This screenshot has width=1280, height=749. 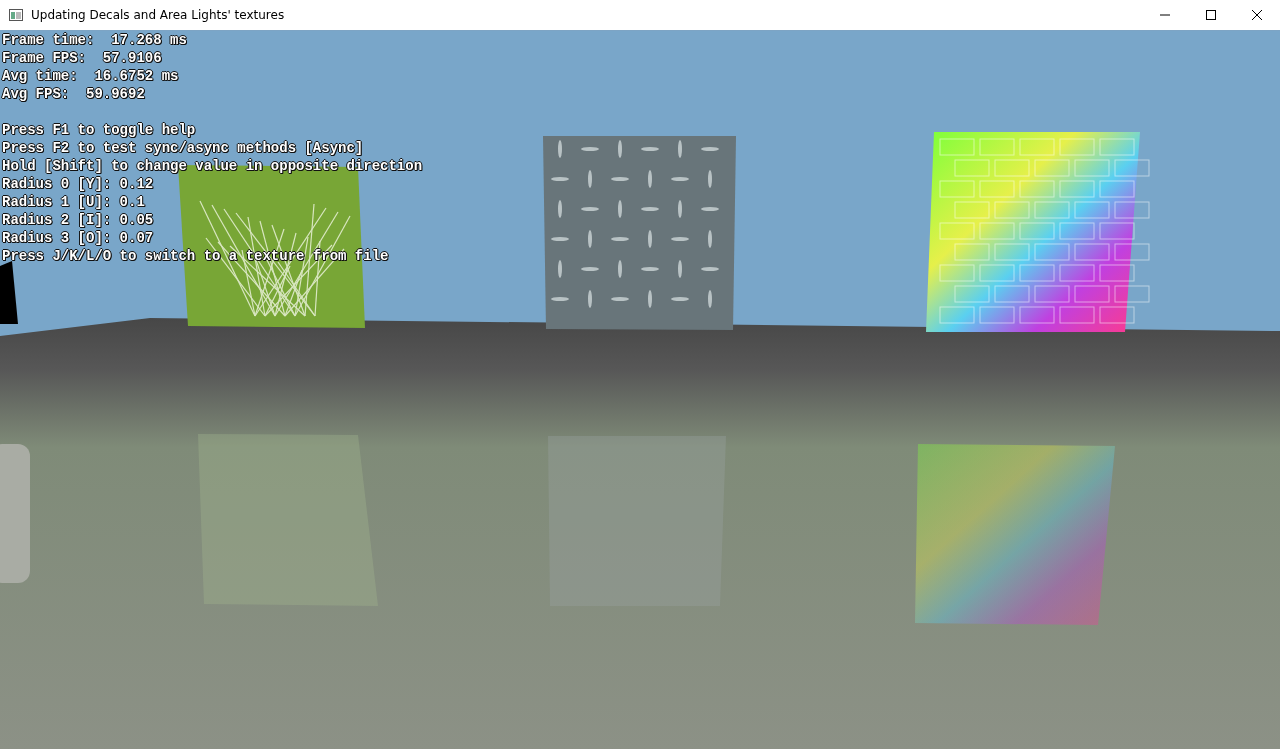 What do you see at coordinates (82, 58) in the screenshot?
I see `stats-text: Frame FPS: 57.9106` at bounding box center [82, 58].